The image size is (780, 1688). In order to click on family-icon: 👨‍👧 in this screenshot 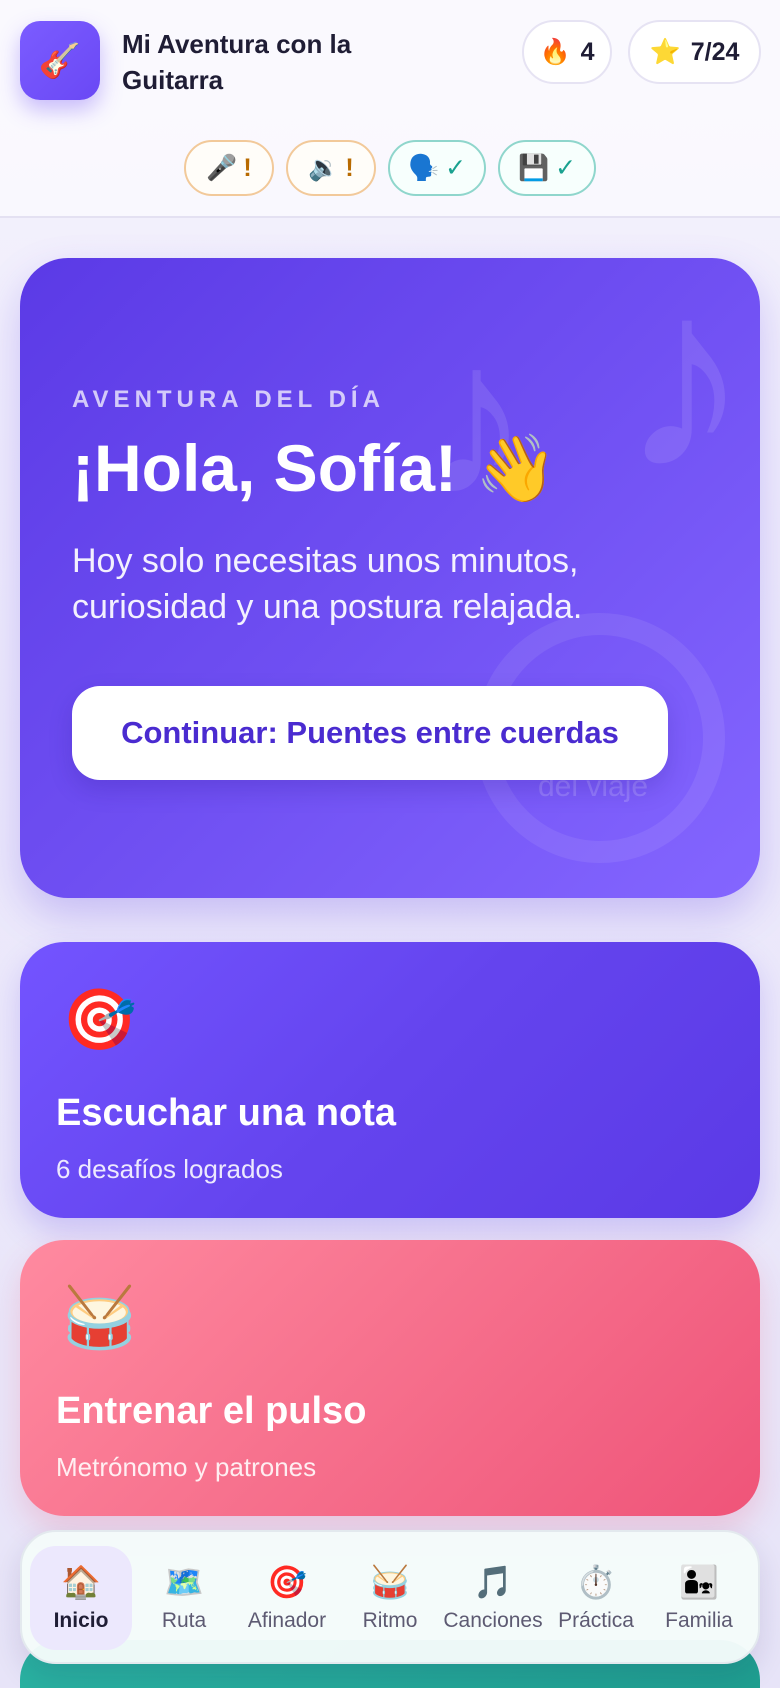, I will do `click(699, 1582)`.